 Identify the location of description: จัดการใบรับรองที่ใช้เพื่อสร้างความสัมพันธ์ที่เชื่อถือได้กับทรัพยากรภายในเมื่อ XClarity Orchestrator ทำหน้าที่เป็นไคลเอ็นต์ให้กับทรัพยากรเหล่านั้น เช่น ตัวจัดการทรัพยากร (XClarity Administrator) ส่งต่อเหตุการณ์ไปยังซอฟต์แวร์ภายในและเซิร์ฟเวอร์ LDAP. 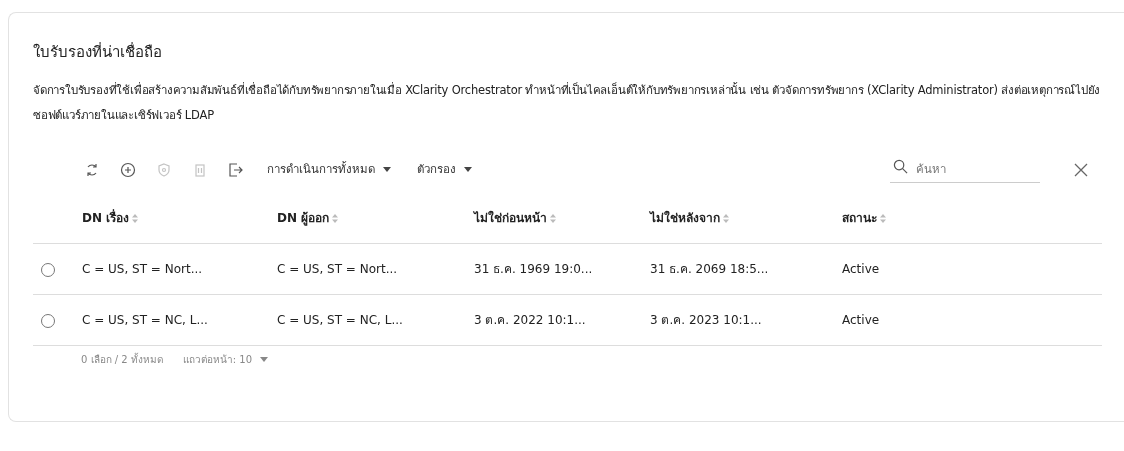
(567, 102).